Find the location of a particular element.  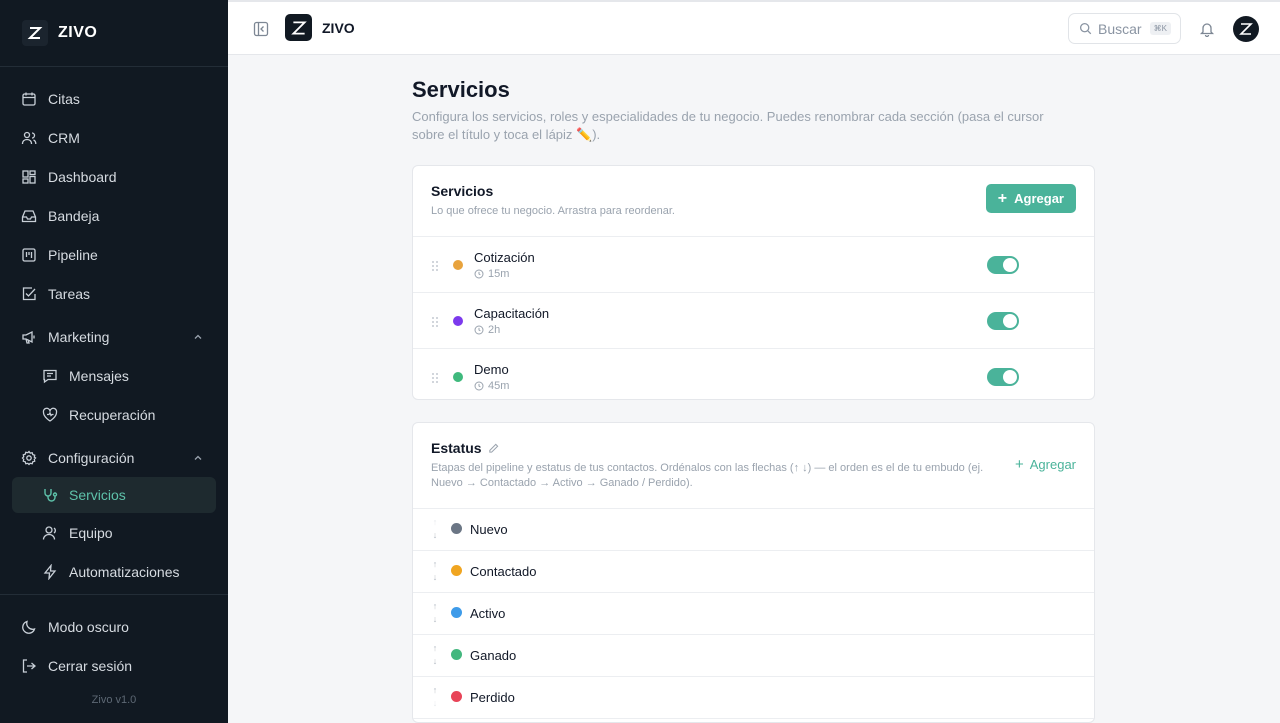

search-input: Buscar ⌘K is located at coordinates (1124, 28).